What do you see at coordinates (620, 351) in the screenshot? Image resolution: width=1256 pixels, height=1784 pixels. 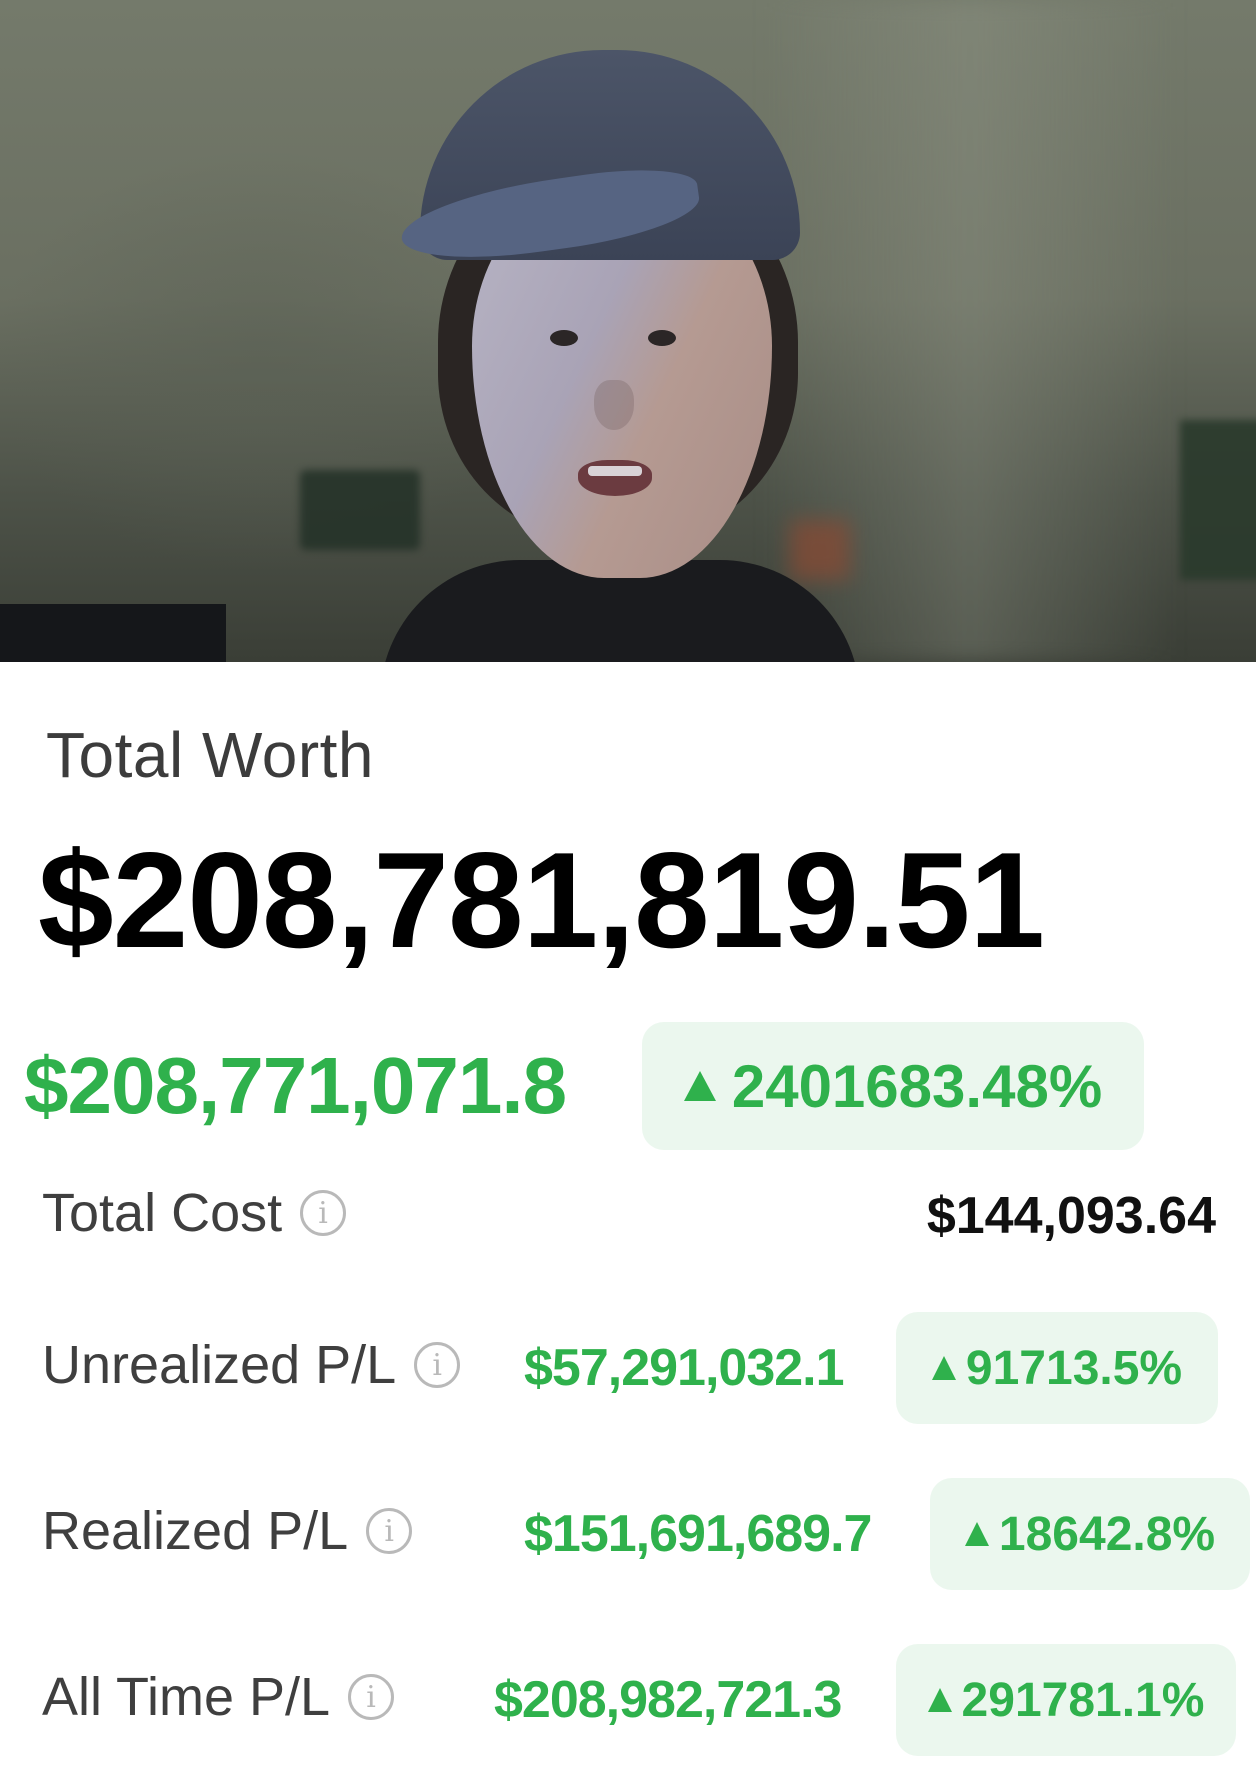 I see `person` at bounding box center [620, 351].